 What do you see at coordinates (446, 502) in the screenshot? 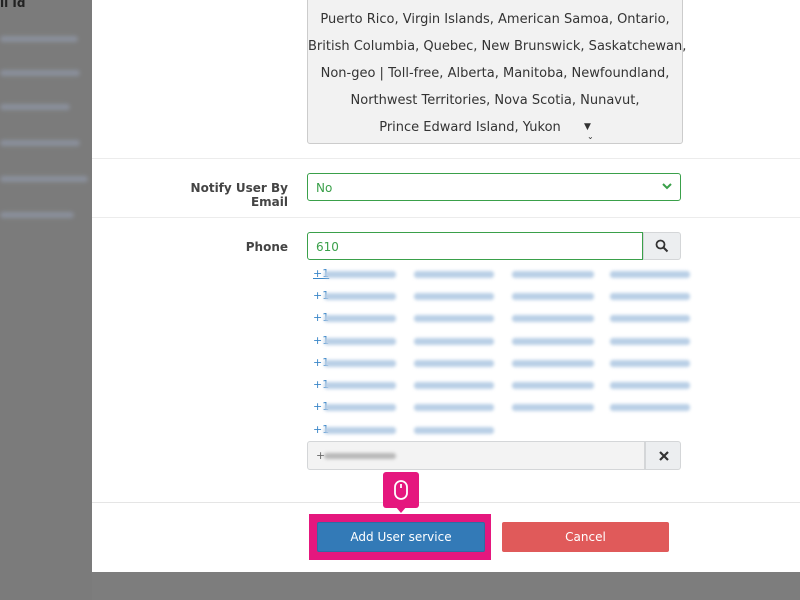
I see `footer-divider` at bounding box center [446, 502].